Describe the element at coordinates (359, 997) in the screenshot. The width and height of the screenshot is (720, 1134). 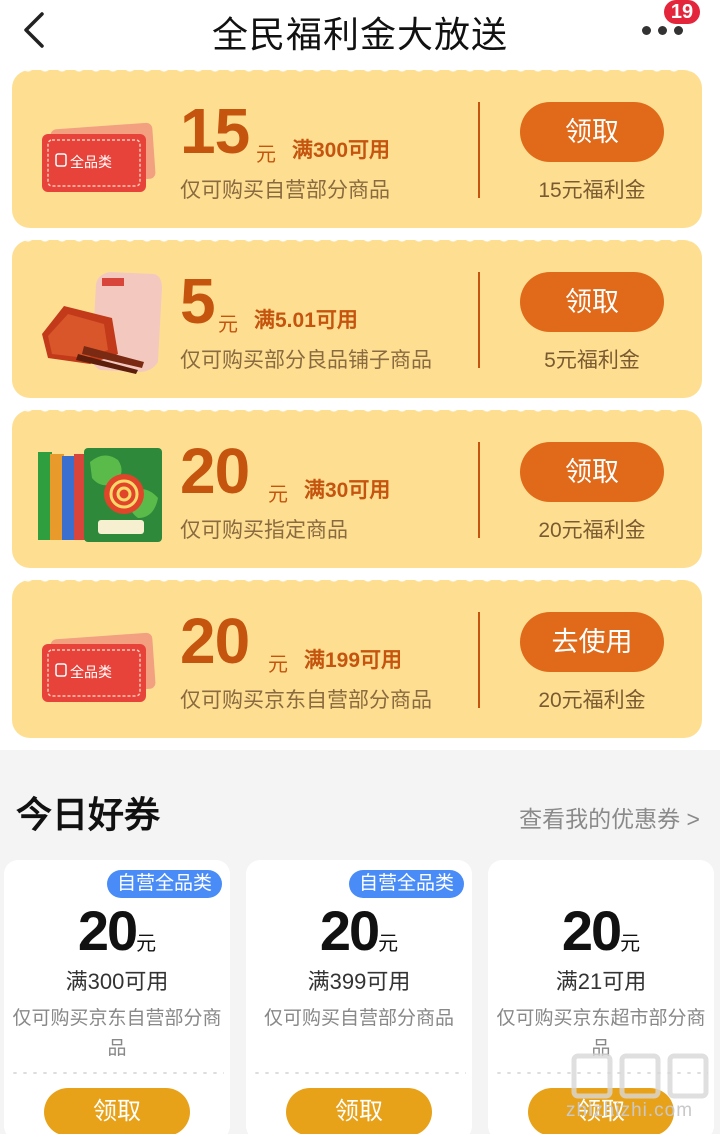
I see `today-coupon-card: 自营全品类 20元 满399可用 仅可购买自营部分商品 领取` at that location.